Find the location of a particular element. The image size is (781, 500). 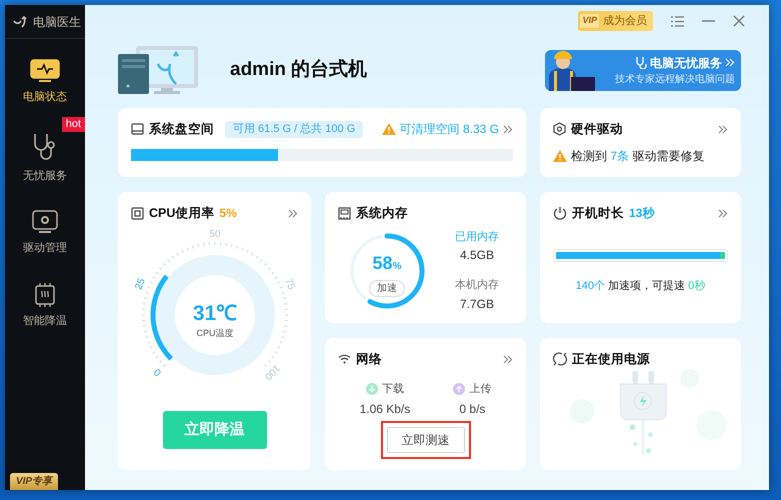

used-memory-label: 已用内存 is located at coordinates (477, 237).